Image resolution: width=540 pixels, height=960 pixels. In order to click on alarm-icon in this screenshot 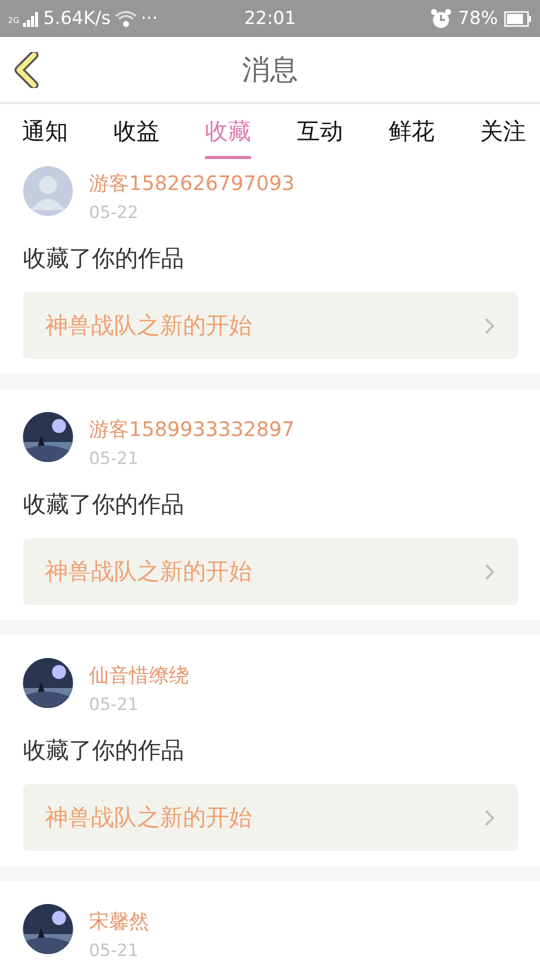, I will do `click(441, 18)`.